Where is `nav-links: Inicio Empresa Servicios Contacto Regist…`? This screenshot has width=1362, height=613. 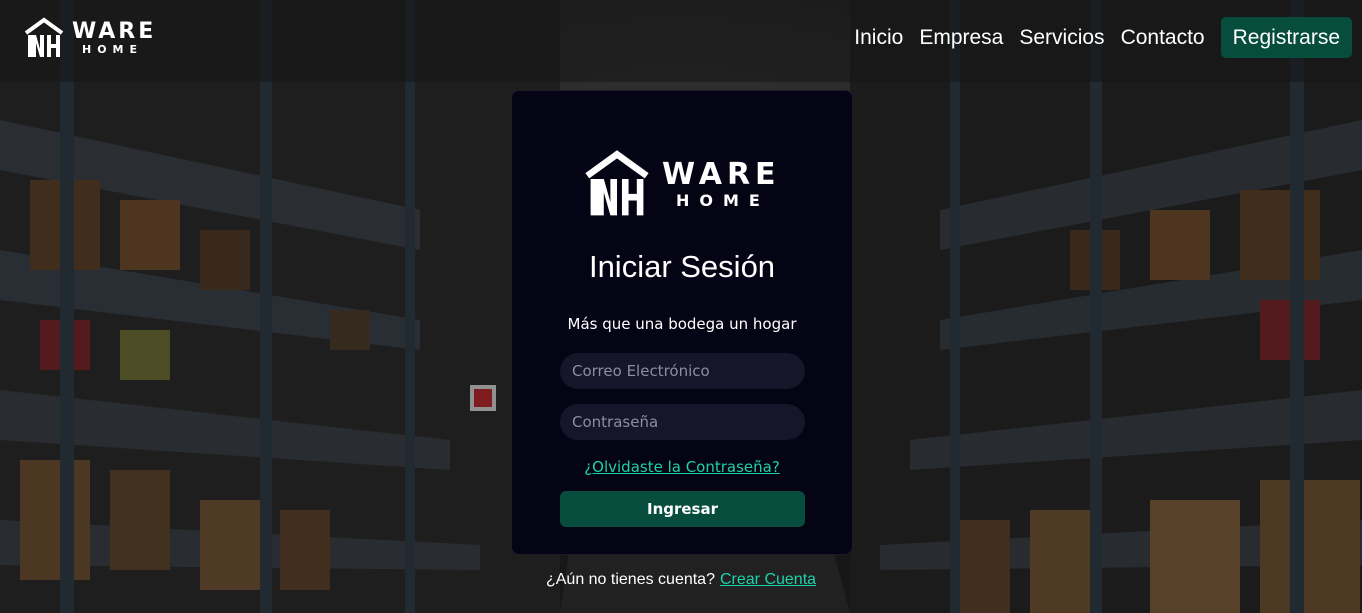 nav-links: Inicio Empresa Servicios Contacto Regist… is located at coordinates (1103, 37).